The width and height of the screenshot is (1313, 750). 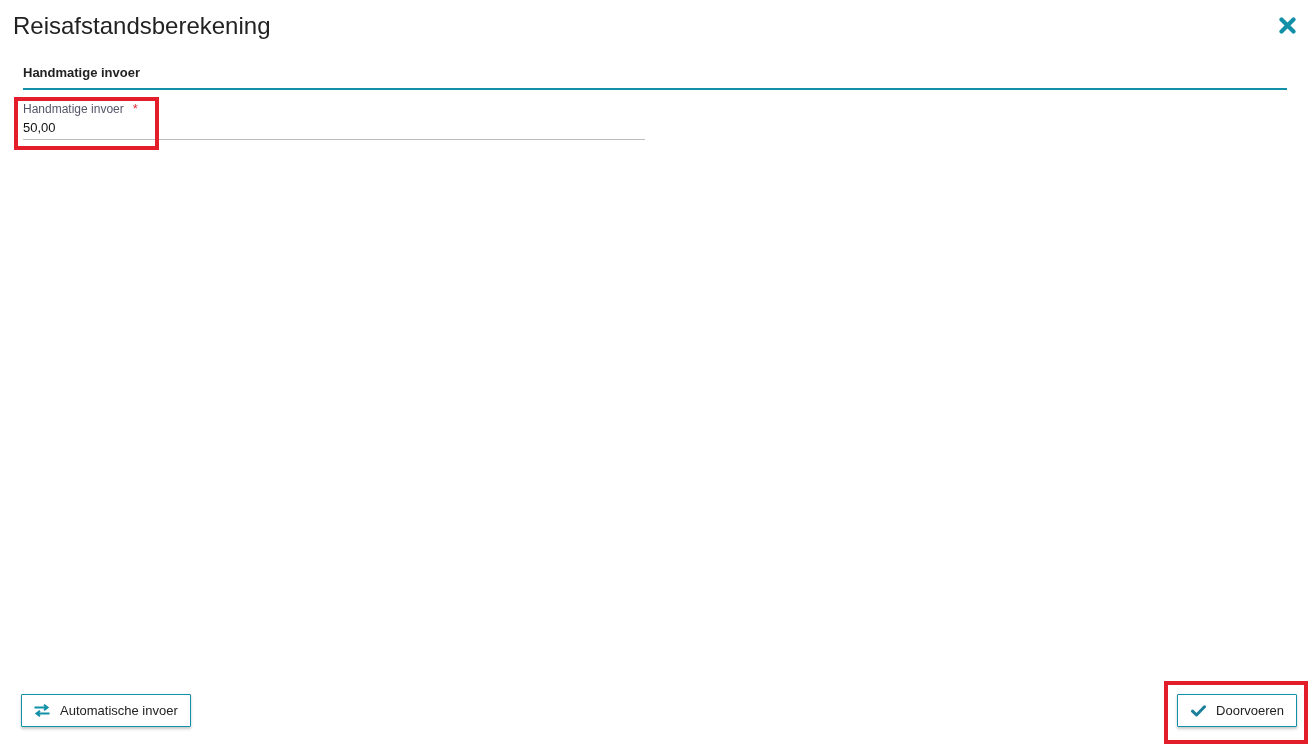 What do you see at coordinates (106, 710) in the screenshot?
I see `automatic-entry-button: Automatische invoer` at bounding box center [106, 710].